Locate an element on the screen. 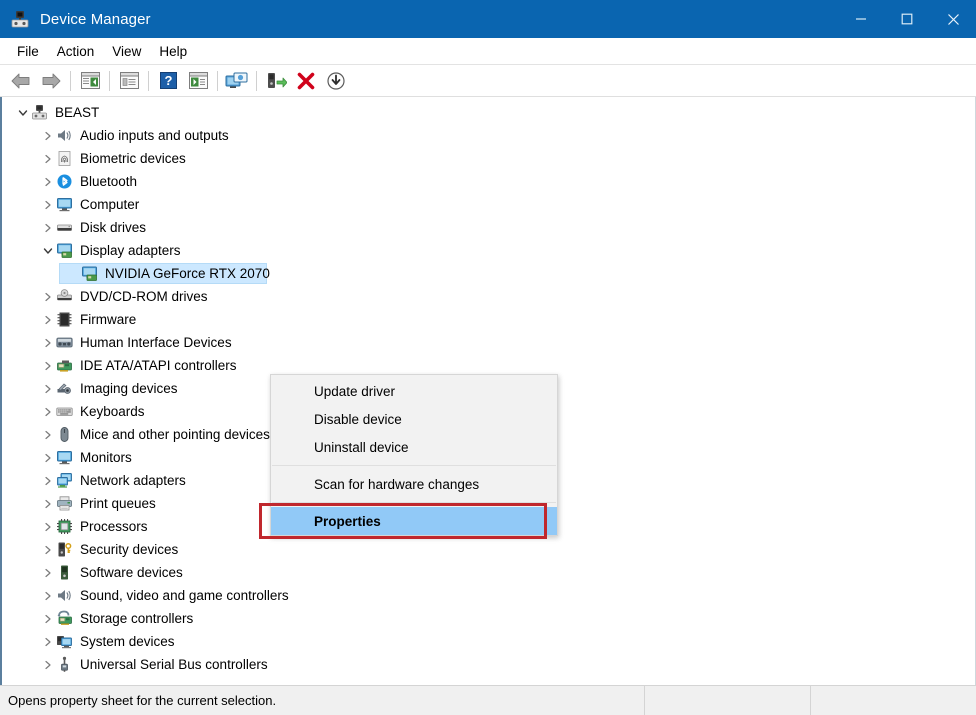  scan-for-hardware-changes-icon is located at coordinates (237, 81).